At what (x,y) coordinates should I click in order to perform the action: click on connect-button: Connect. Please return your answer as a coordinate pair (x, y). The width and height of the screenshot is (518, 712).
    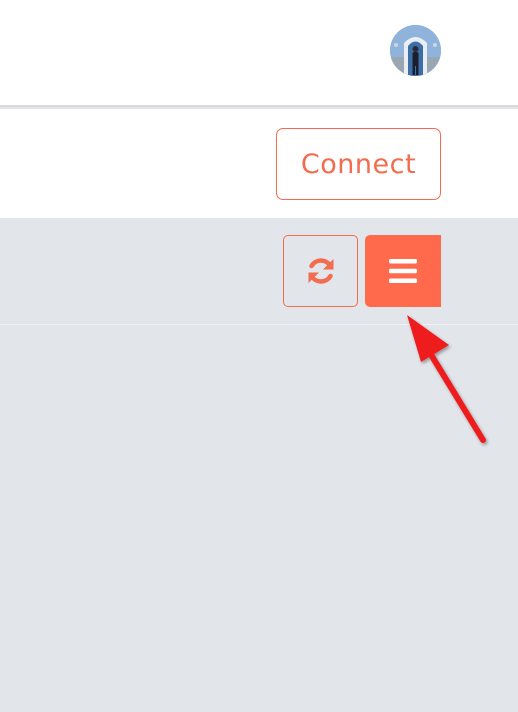
    Looking at the image, I should click on (358, 164).